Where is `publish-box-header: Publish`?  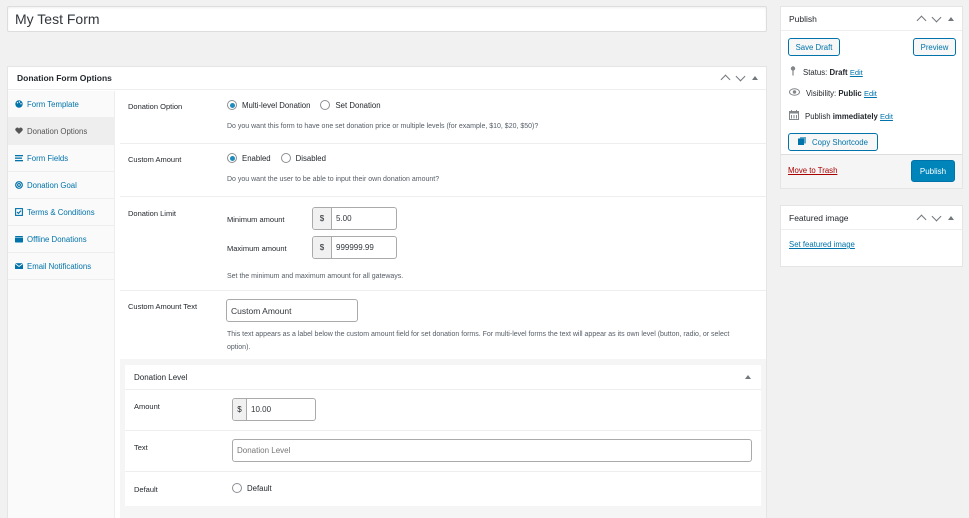
publish-box-header: Publish is located at coordinates (871, 19).